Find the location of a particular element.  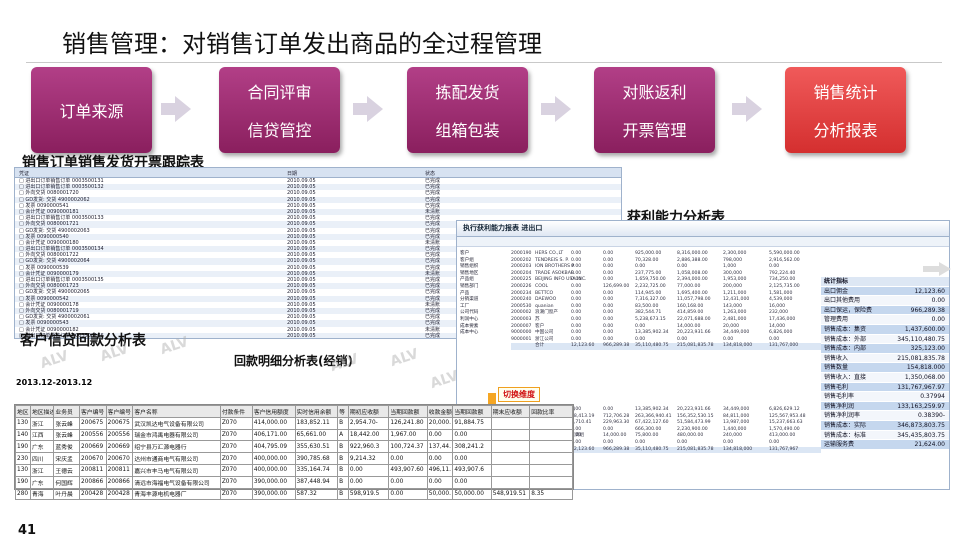

column-header: 回款比率 is located at coordinates (551, 411).